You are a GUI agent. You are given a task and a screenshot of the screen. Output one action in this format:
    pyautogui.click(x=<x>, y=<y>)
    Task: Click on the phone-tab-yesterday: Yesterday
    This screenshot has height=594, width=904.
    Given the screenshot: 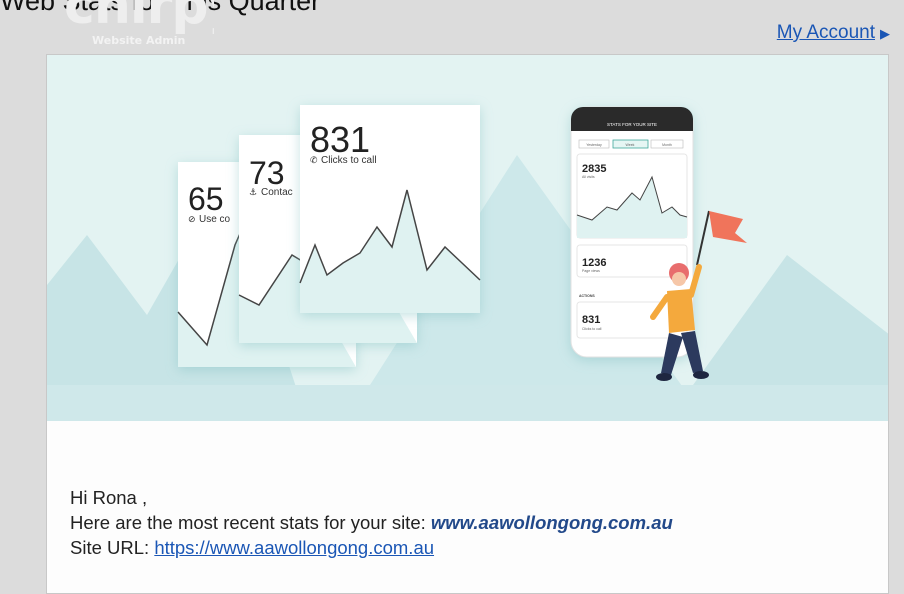 What is the action you would take?
    pyautogui.click(x=594, y=145)
    